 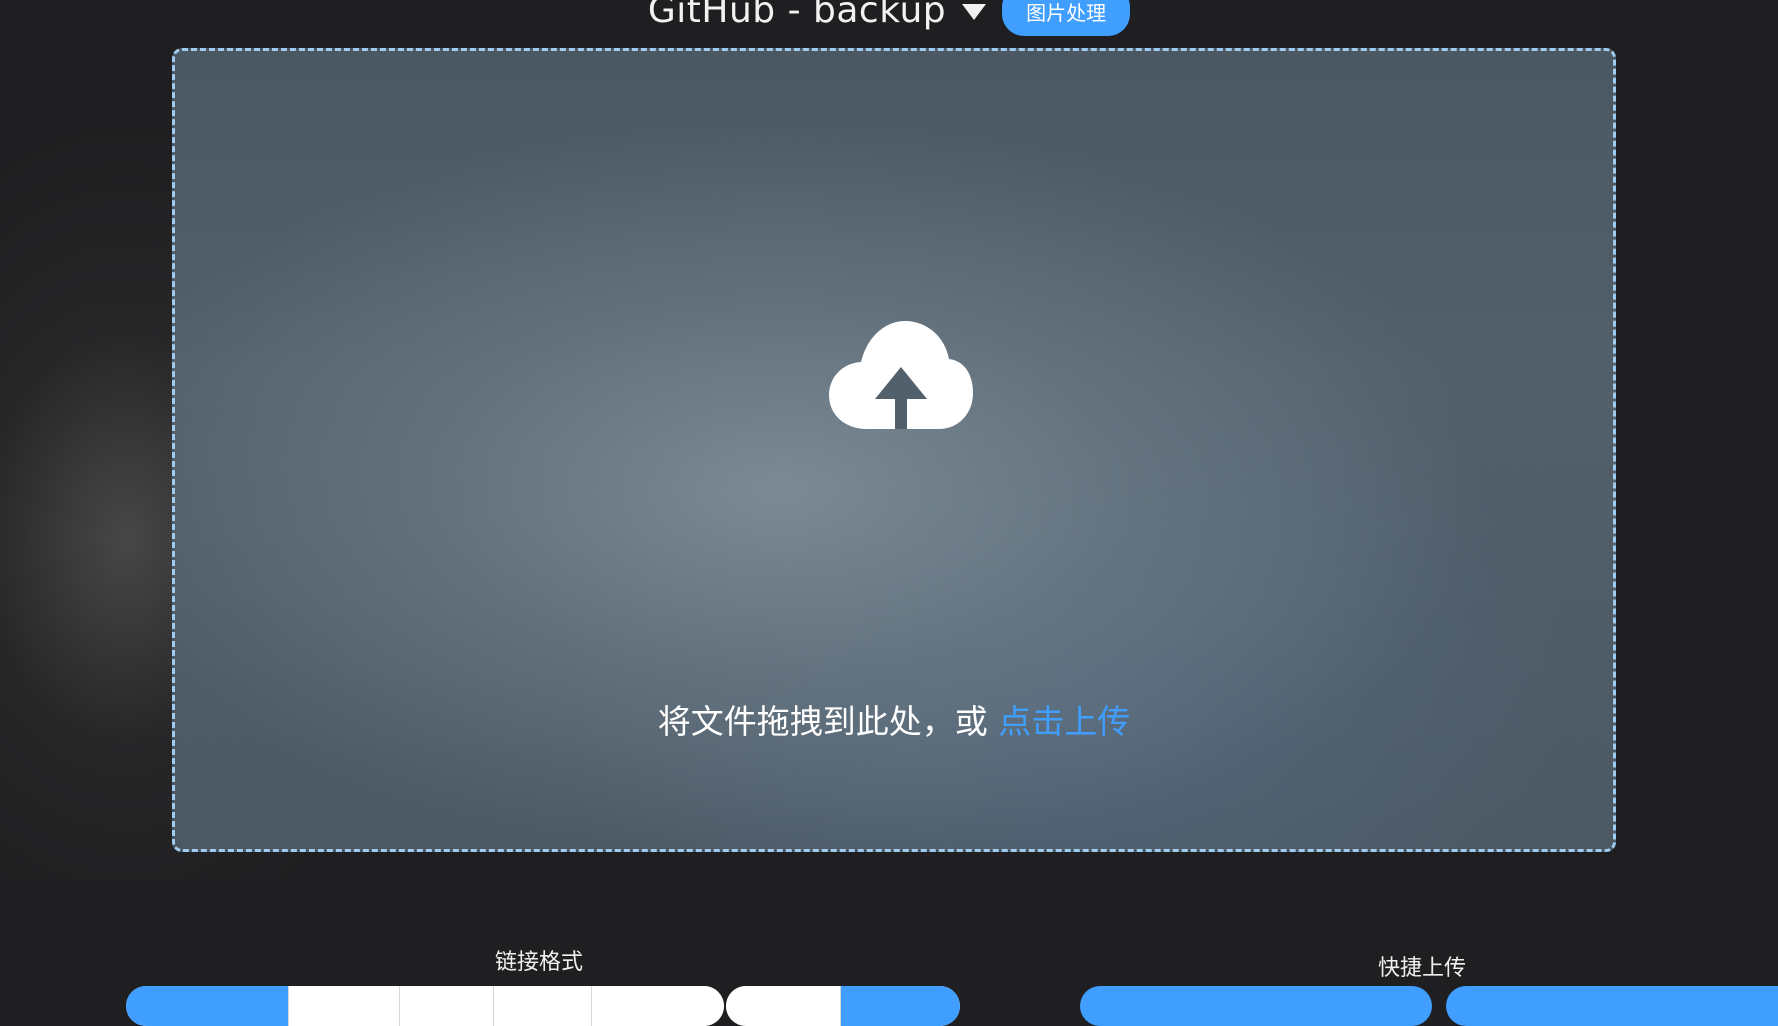 I want to click on dropzone-hint: 将文件拖拽到此处，或 点击上传, so click(x=894, y=719).